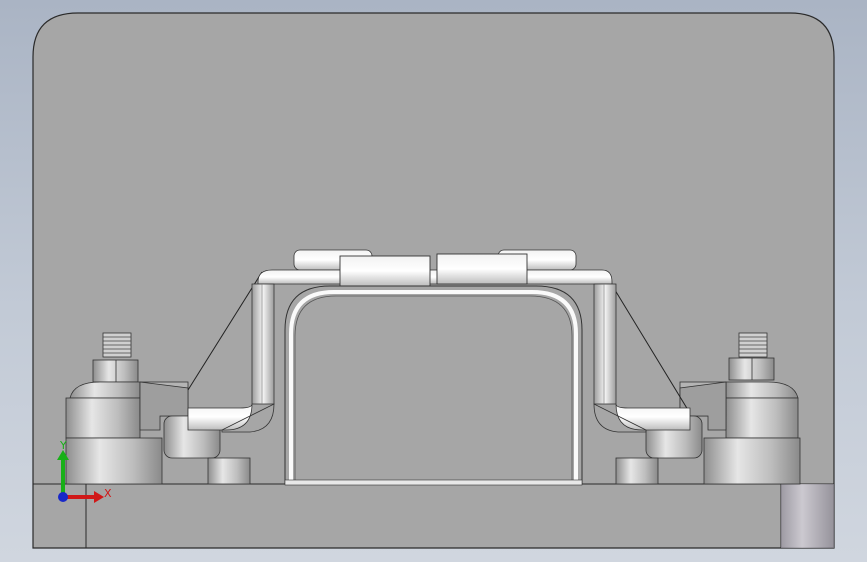  Describe the element at coordinates (63, 445) in the screenshot. I see `triad-y-label: Y` at that location.